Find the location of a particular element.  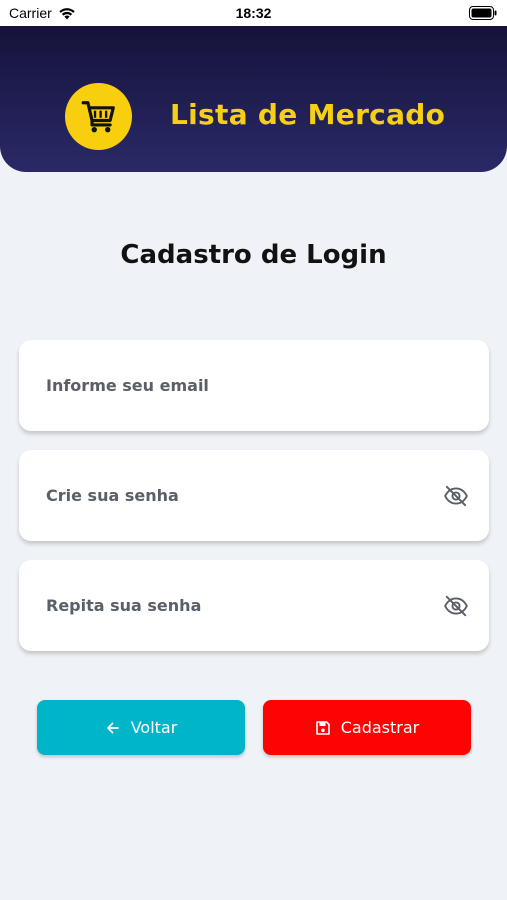

app-title: Lista de Mercado is located at coordinates (308, 114).